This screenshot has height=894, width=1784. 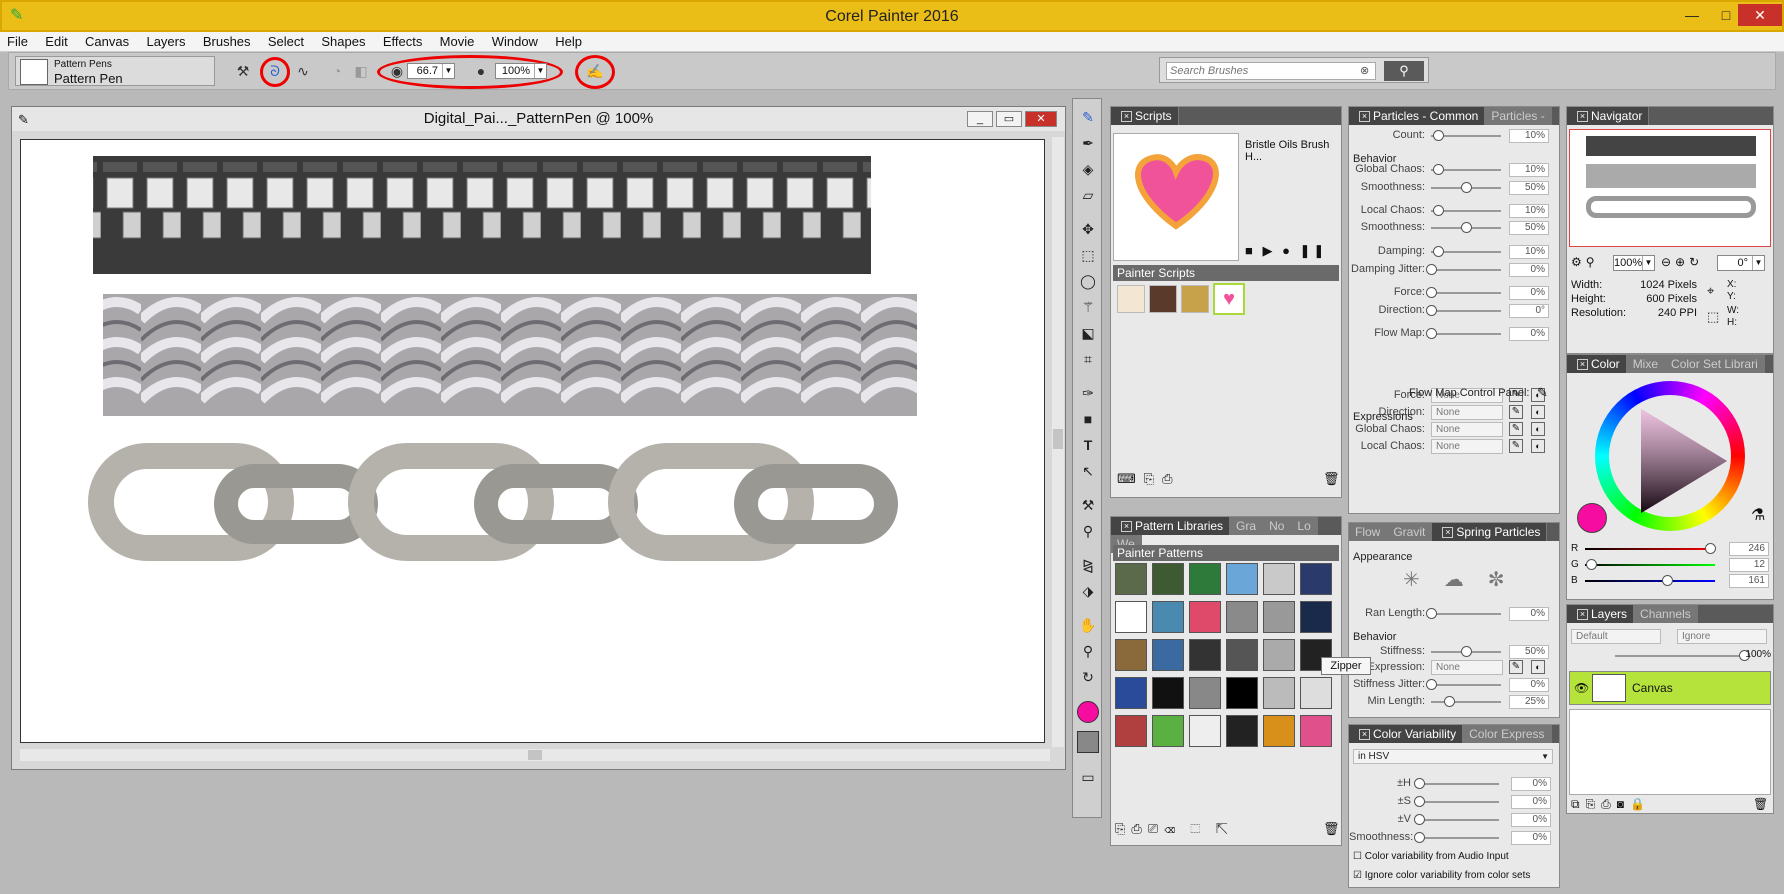 What do you see at coordinates (1531, 802) in the screenshot?
I see `cv-s-value: 0%` at bounding box center [1531, 802].